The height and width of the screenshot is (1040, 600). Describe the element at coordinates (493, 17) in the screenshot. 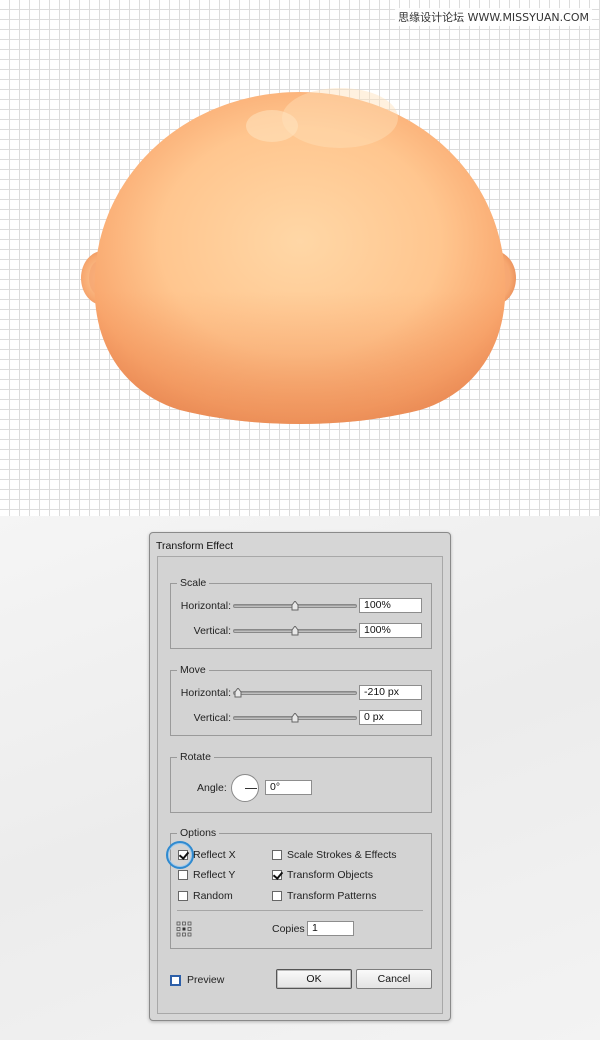

I see `watermark-text: 思缘设计论坛 WWW.MISSYUAN.COM` at that location.